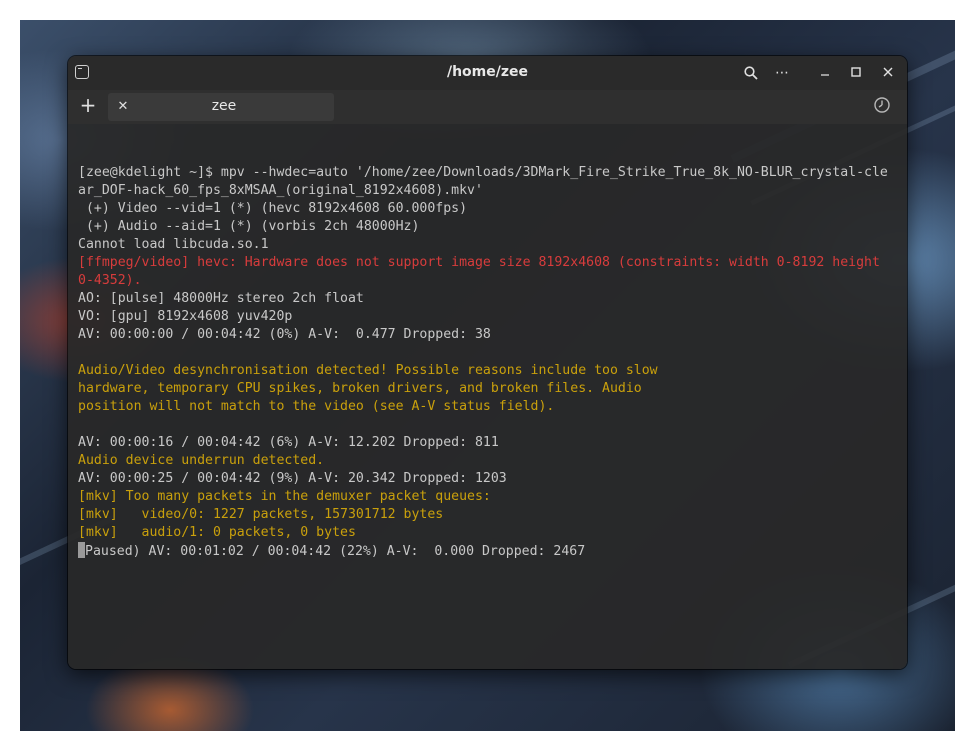  Describe the element at coordinates (110, 280) in the screenshot. I see `terminal-line: 0-4352).` at that location.